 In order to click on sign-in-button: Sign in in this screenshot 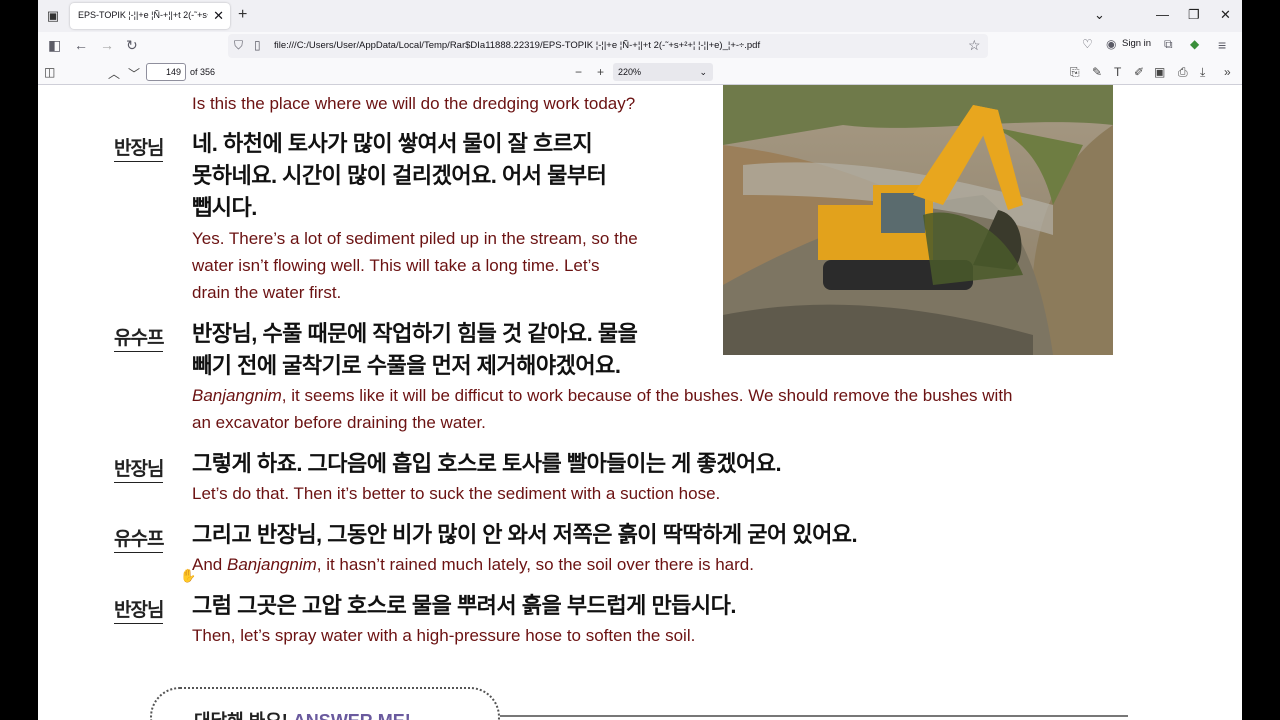, I will do `click(1136, 43)`.